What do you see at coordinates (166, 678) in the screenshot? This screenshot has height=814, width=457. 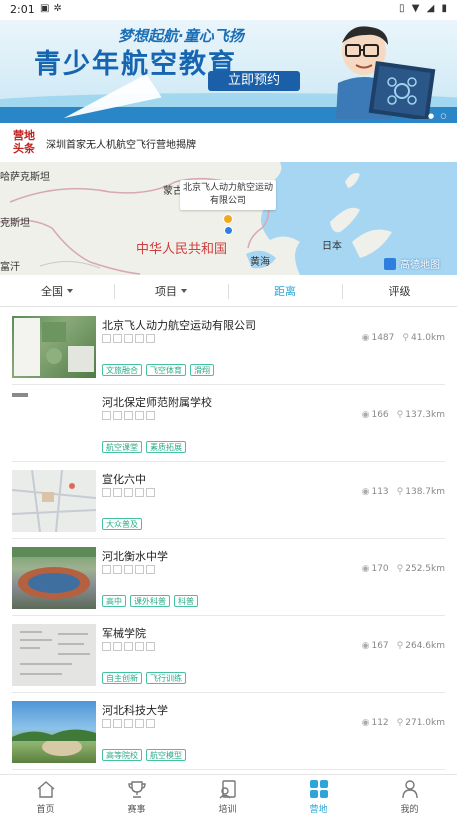 I see `tag: 飞行训练` at bounding box center [166, 678].